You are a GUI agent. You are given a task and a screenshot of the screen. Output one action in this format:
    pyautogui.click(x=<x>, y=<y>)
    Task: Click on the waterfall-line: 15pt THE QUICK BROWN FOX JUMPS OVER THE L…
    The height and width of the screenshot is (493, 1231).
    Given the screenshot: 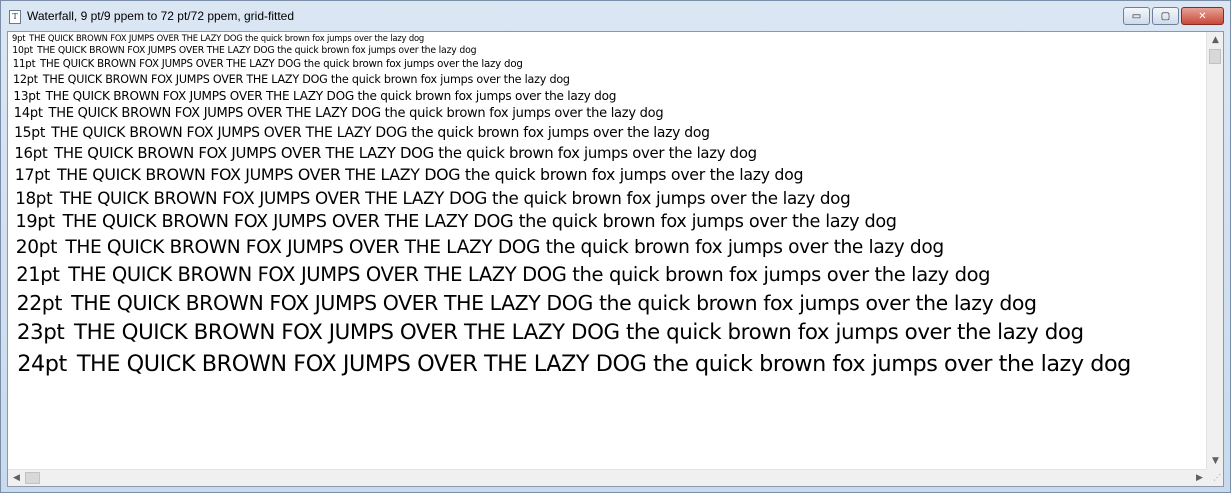 What is the action you would take?
    pyautogui.click(x=362, y=133)
    